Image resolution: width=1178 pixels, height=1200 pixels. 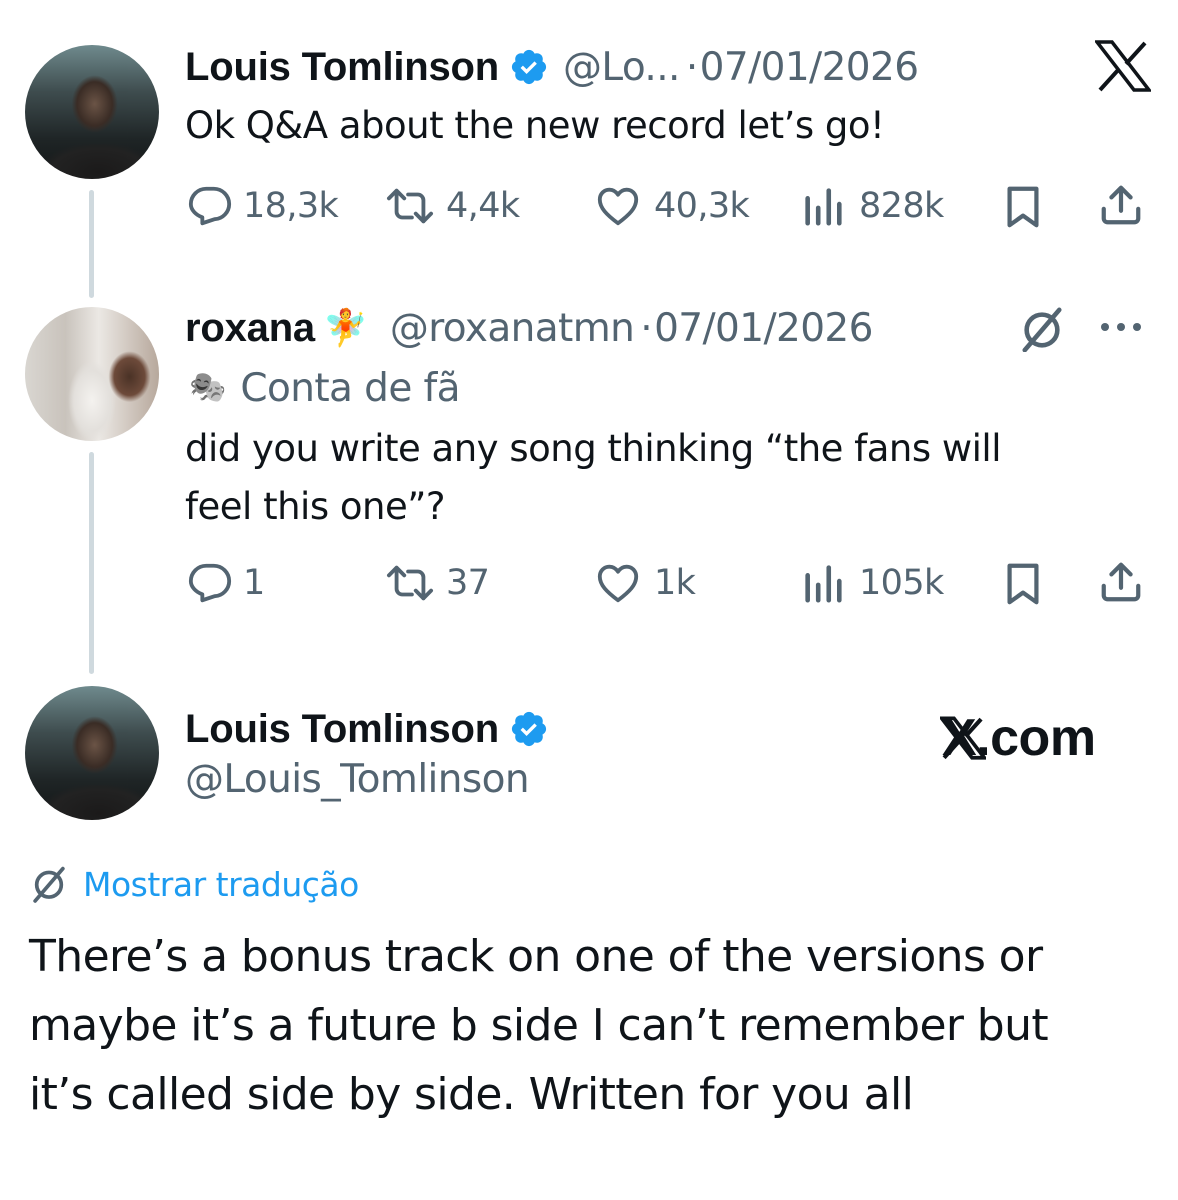 I want to click on repost-button: 4,4k, so click(x=452, y=206).